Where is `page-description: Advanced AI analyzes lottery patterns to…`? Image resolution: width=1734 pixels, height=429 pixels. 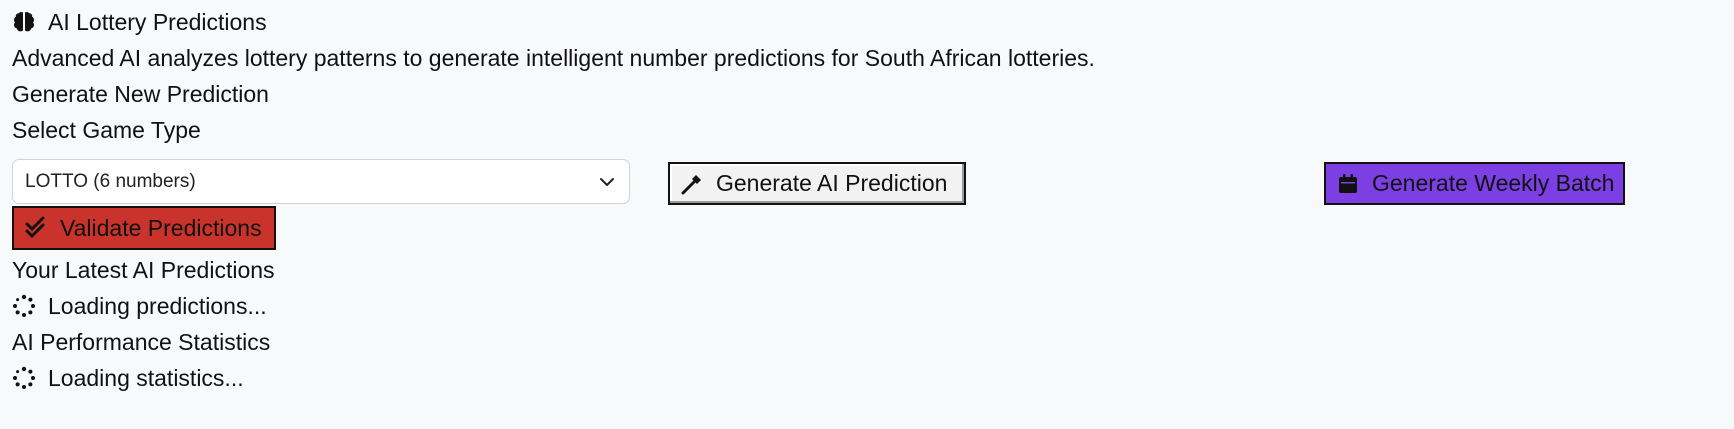
page-description: Advanced AI analyzes lottery patterns to… is located at coordinates (553, 58).